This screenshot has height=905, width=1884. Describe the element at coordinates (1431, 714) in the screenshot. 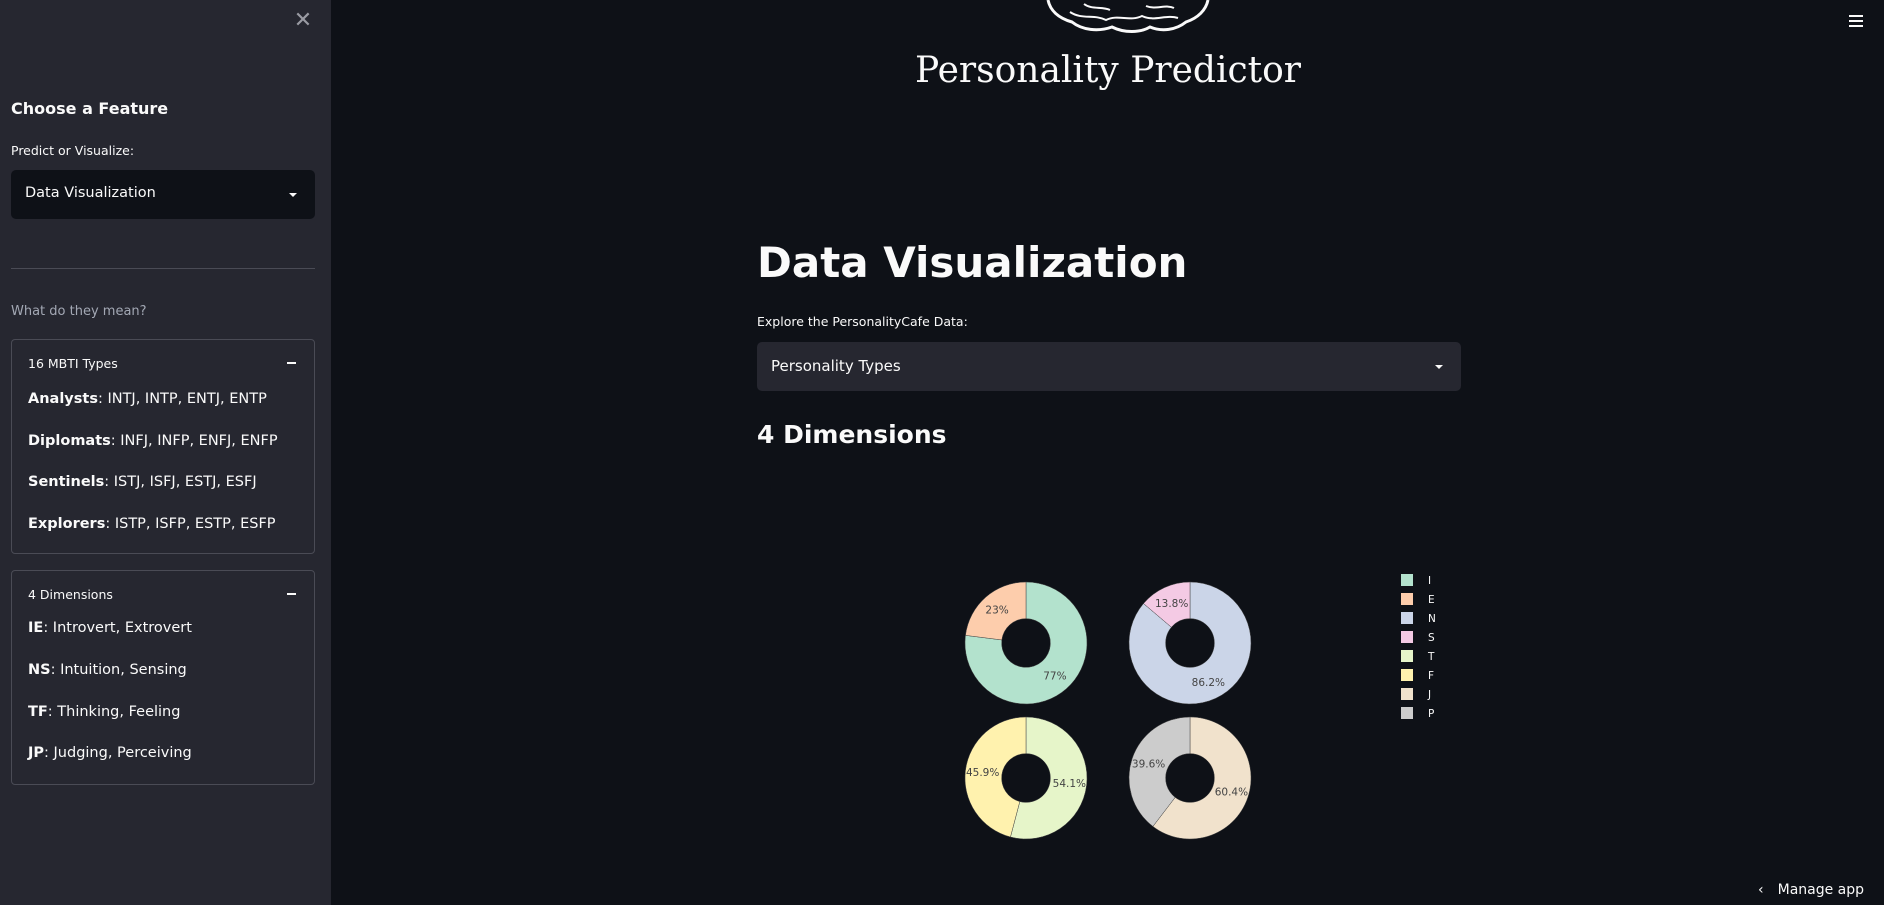

I see `legend-label-P: P` at that location.